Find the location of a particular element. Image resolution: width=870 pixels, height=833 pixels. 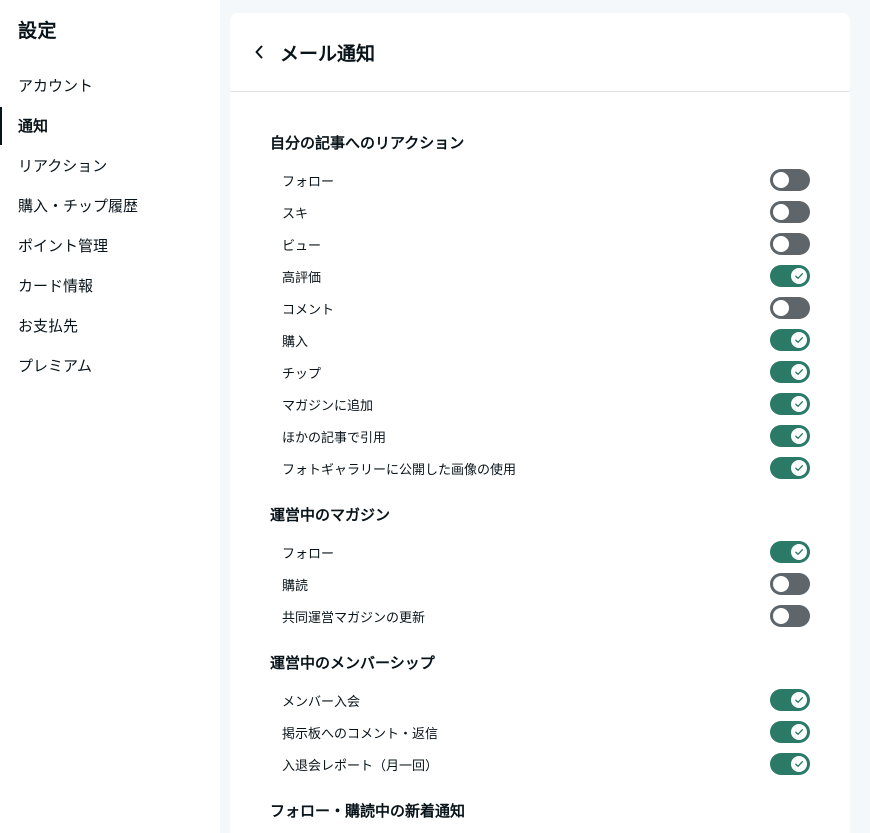

setting-label: スキ is located at coordinates (295, 214).